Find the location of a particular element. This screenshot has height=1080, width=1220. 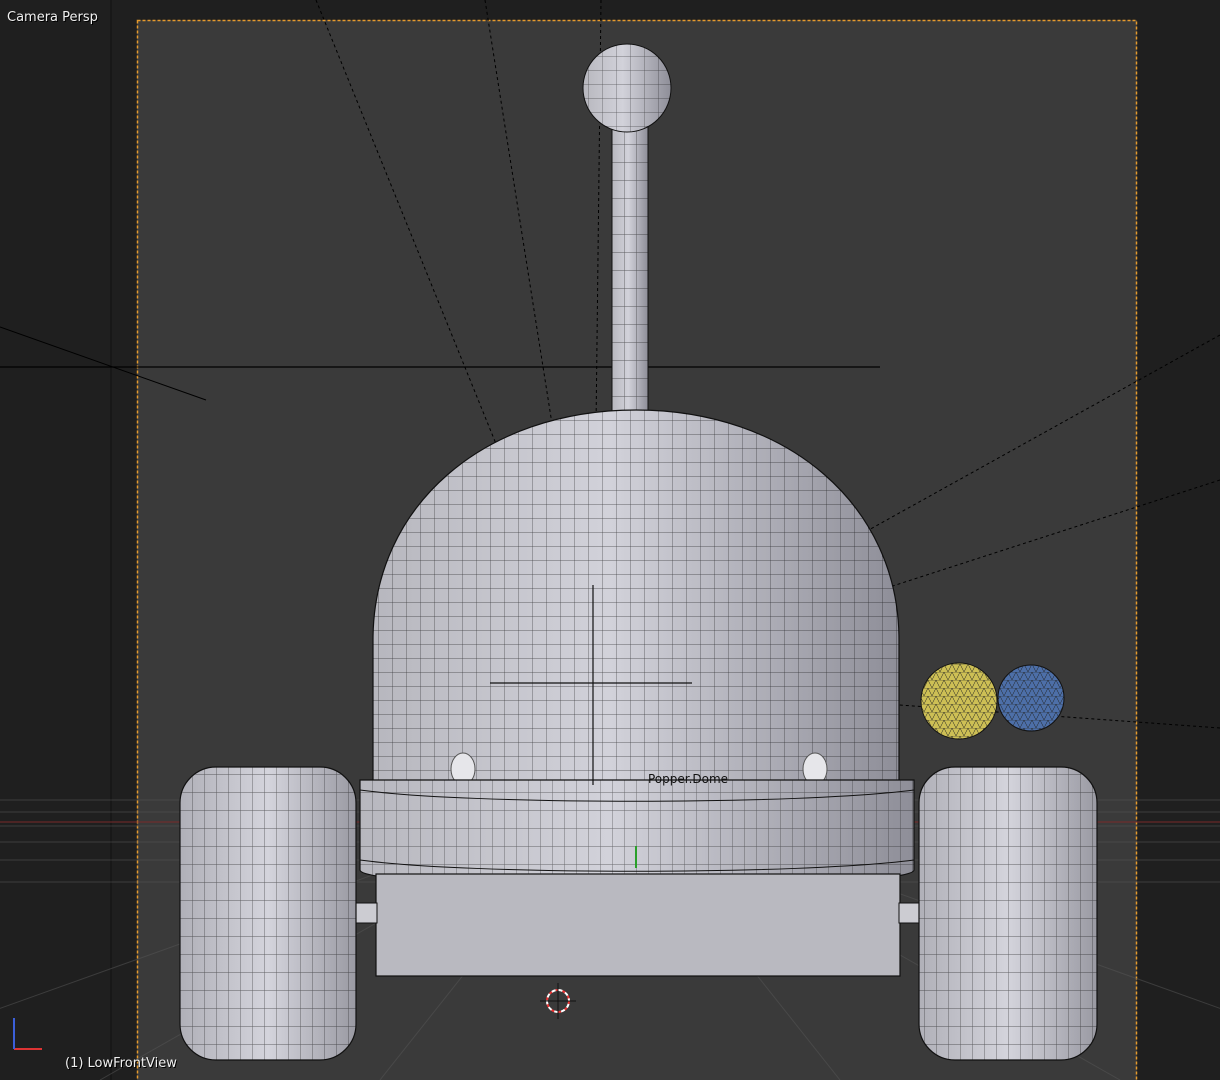

light-yellow-sphere is located at coordinates (959, 701).